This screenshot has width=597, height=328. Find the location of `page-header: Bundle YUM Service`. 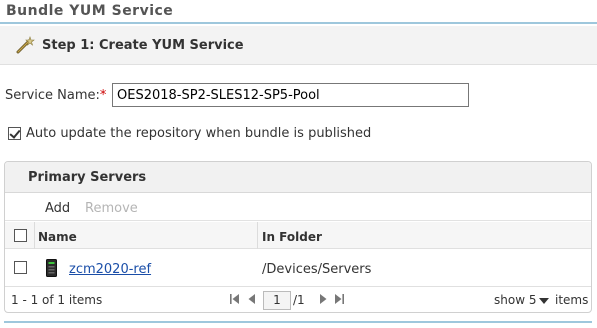

page-header: Bundle YUM Service is located at coordinates (298, 12).